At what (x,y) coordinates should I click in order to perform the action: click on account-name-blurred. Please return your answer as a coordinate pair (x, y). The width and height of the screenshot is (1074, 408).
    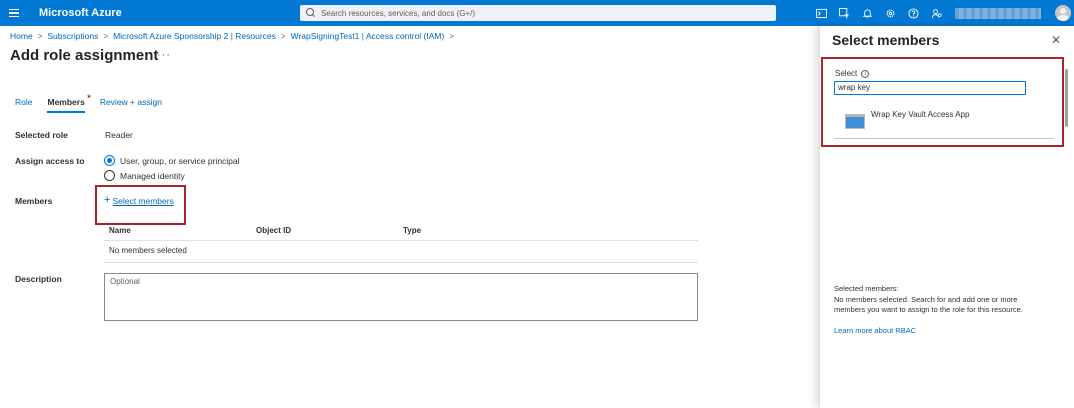
    Looking at the image, I should click on (998, 13).